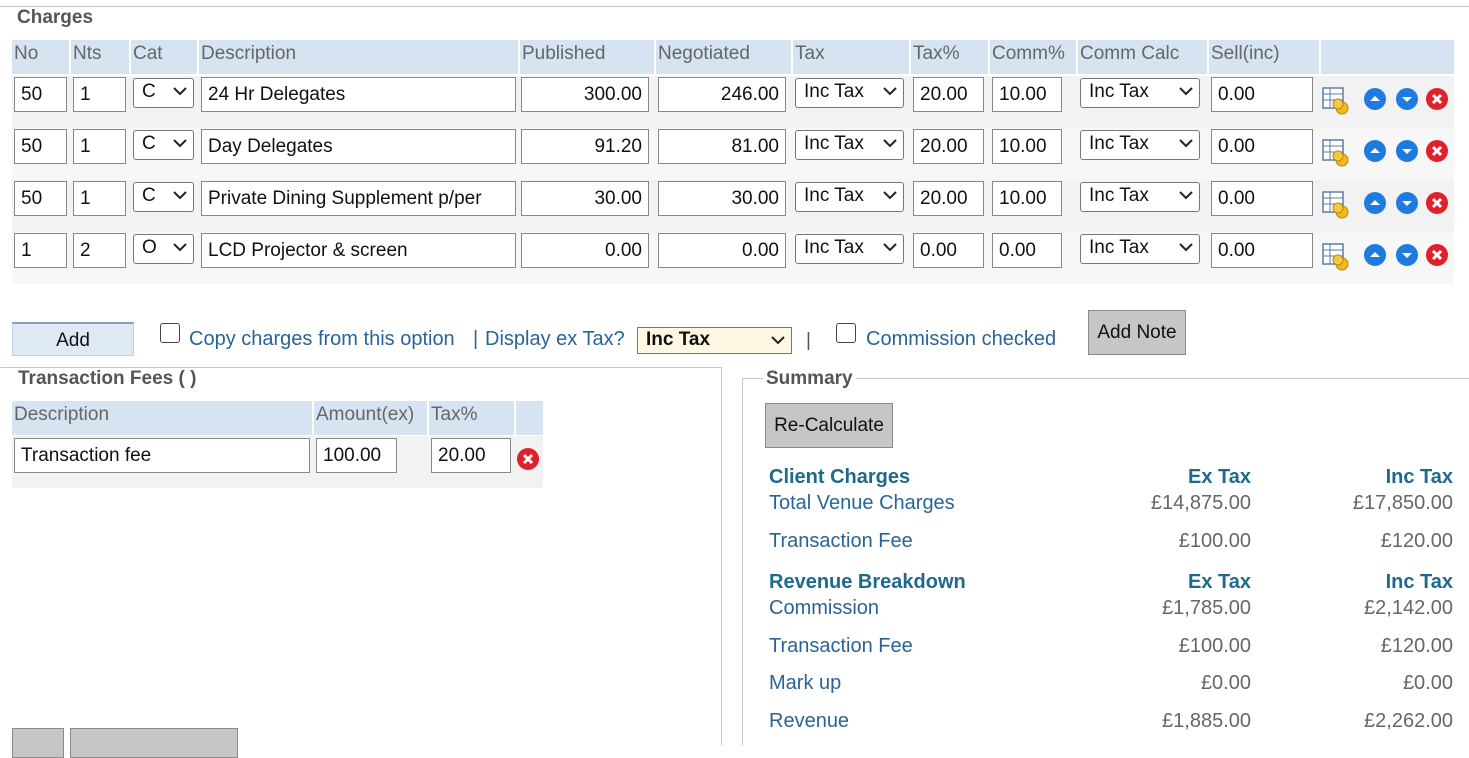 Image resolution: width=1469 pixels, height=758 pixels. What do you see at coordinates (585, 250) in the screenshot?
I see `published-field: 0.00` at bounding box center [585, 250].